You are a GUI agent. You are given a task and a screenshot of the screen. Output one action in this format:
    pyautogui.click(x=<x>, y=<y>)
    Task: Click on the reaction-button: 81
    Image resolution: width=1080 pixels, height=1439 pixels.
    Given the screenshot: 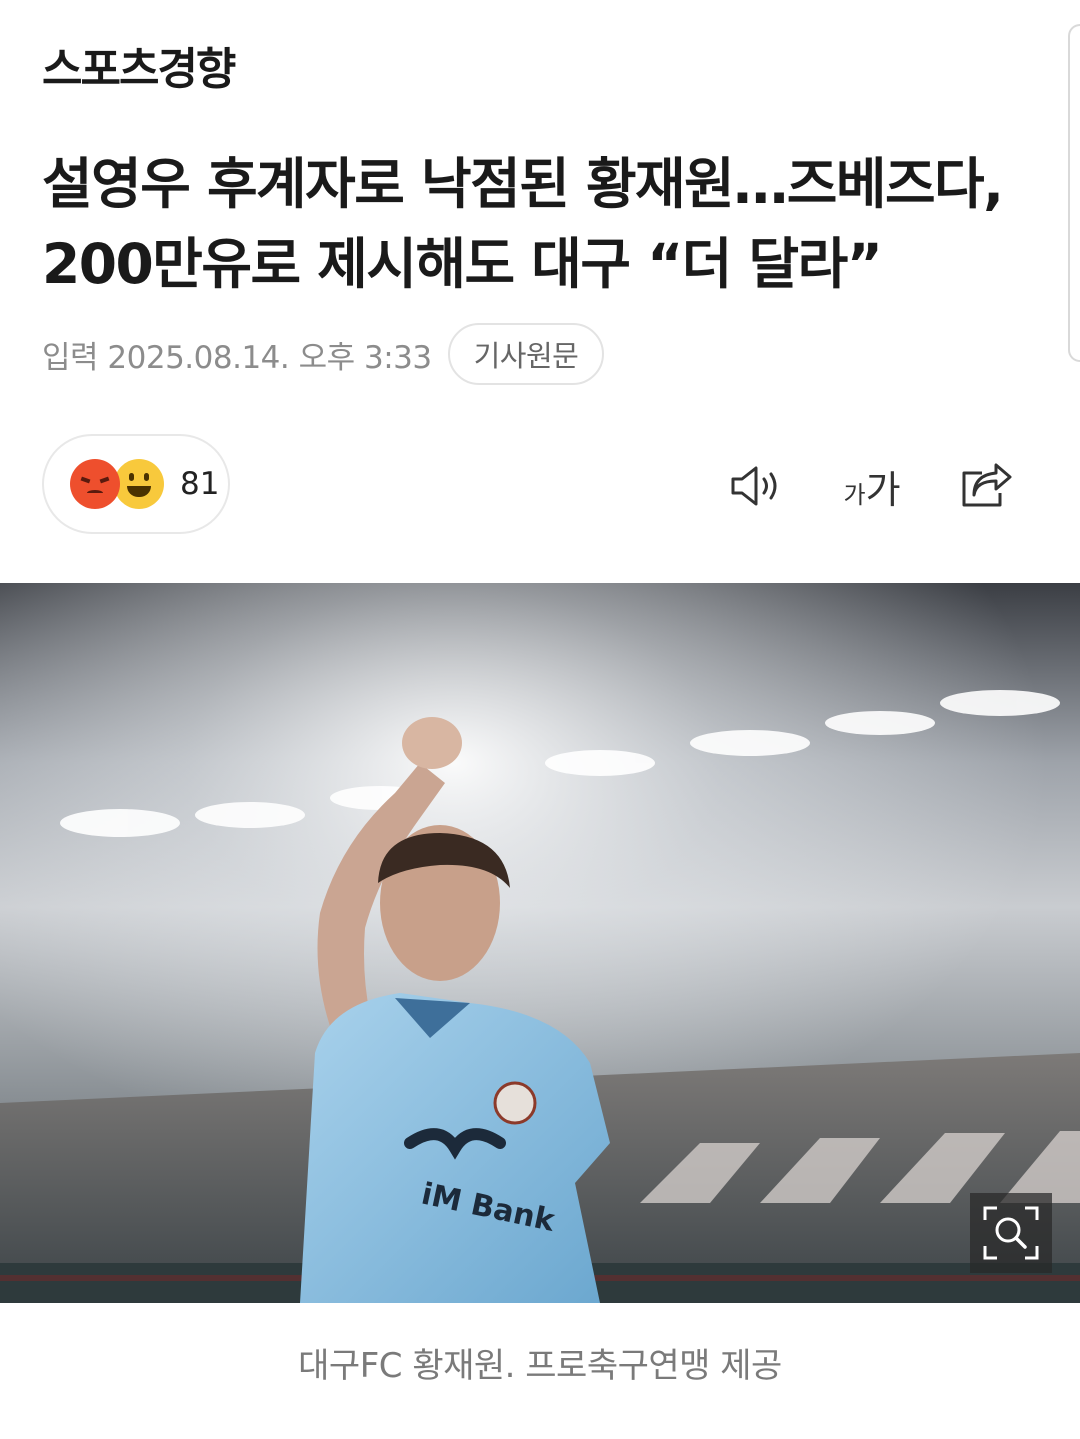 What is the action you would take?
    pyautogui.click(x=136, y=484)
    